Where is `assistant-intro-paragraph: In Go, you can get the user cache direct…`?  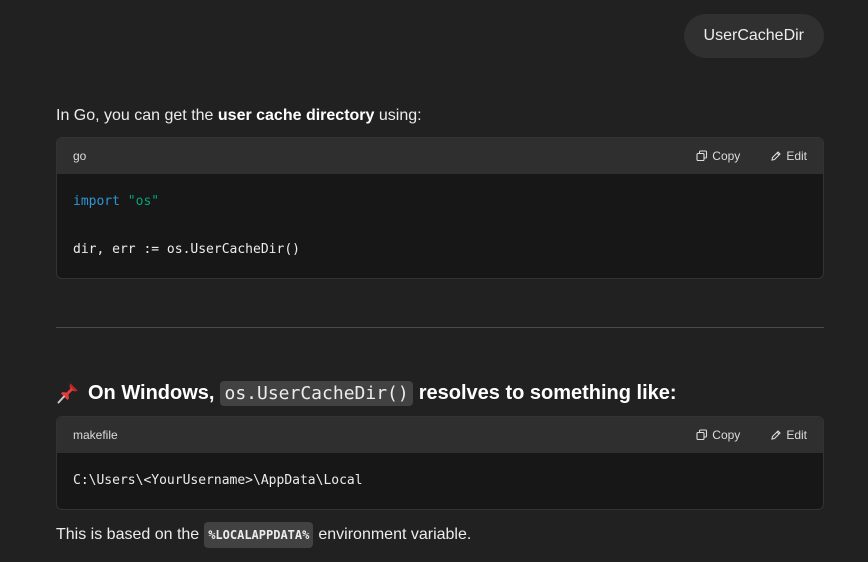 assistant-intro-paragraph: In Go, you can get the user cache direct… is located at coordinates (239, 116).